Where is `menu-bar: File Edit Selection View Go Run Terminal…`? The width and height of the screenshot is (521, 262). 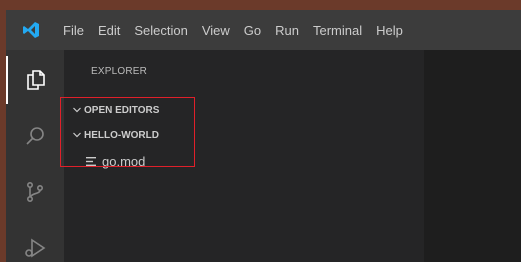 menu-bar: File Edit Selection View Go Run Terminal… is located at coordinates (233, 30).